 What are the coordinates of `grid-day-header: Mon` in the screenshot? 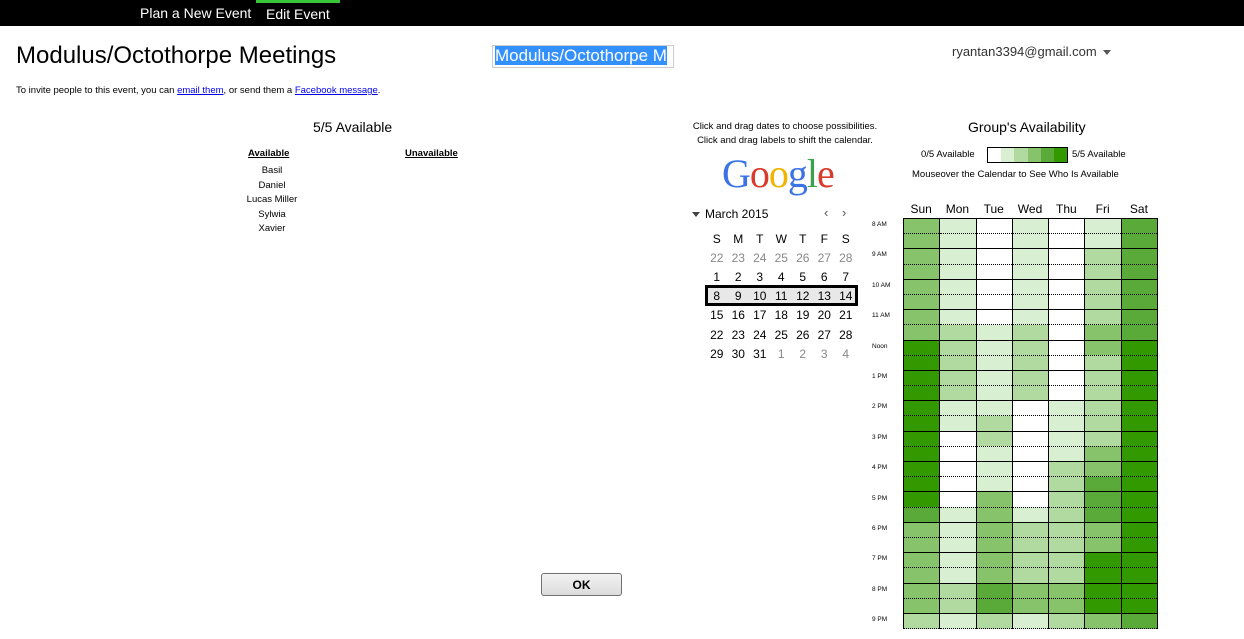 It's located at (957, 209).